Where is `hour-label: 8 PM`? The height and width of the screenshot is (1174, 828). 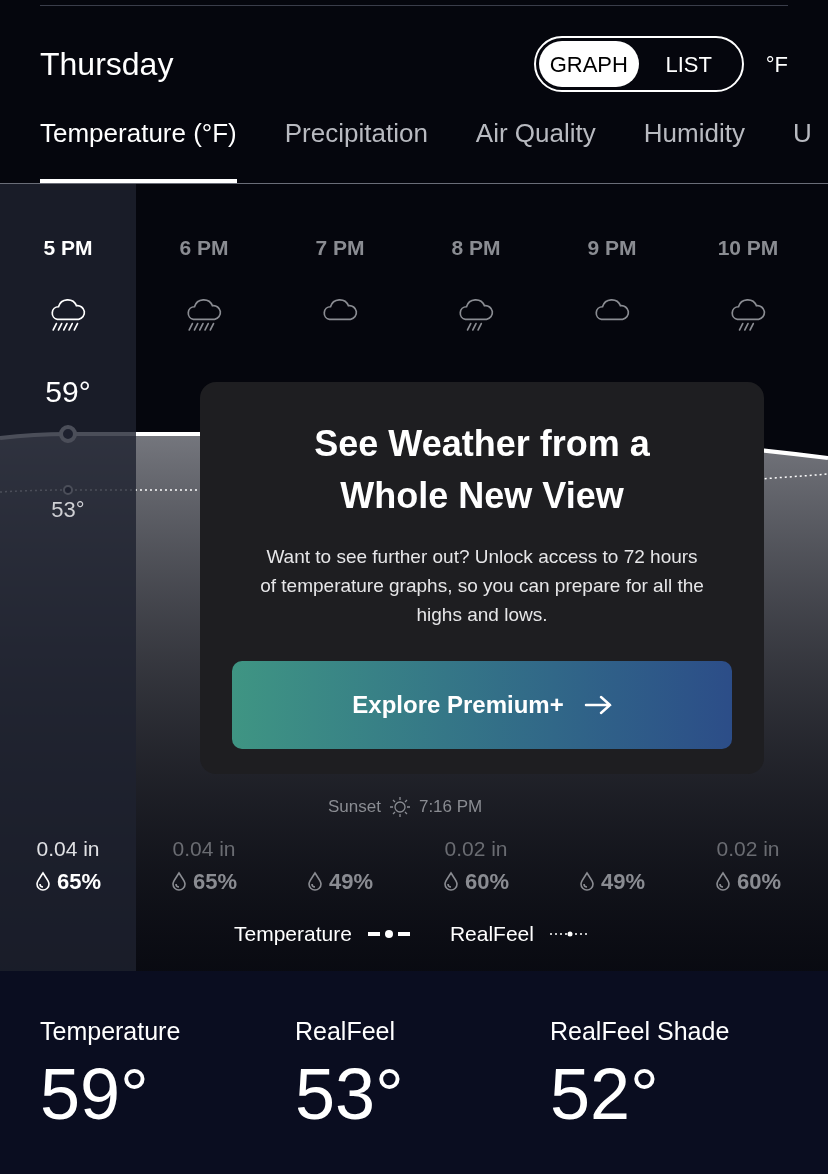
hour-label: 8 PM is located at coordinates (476, 248).